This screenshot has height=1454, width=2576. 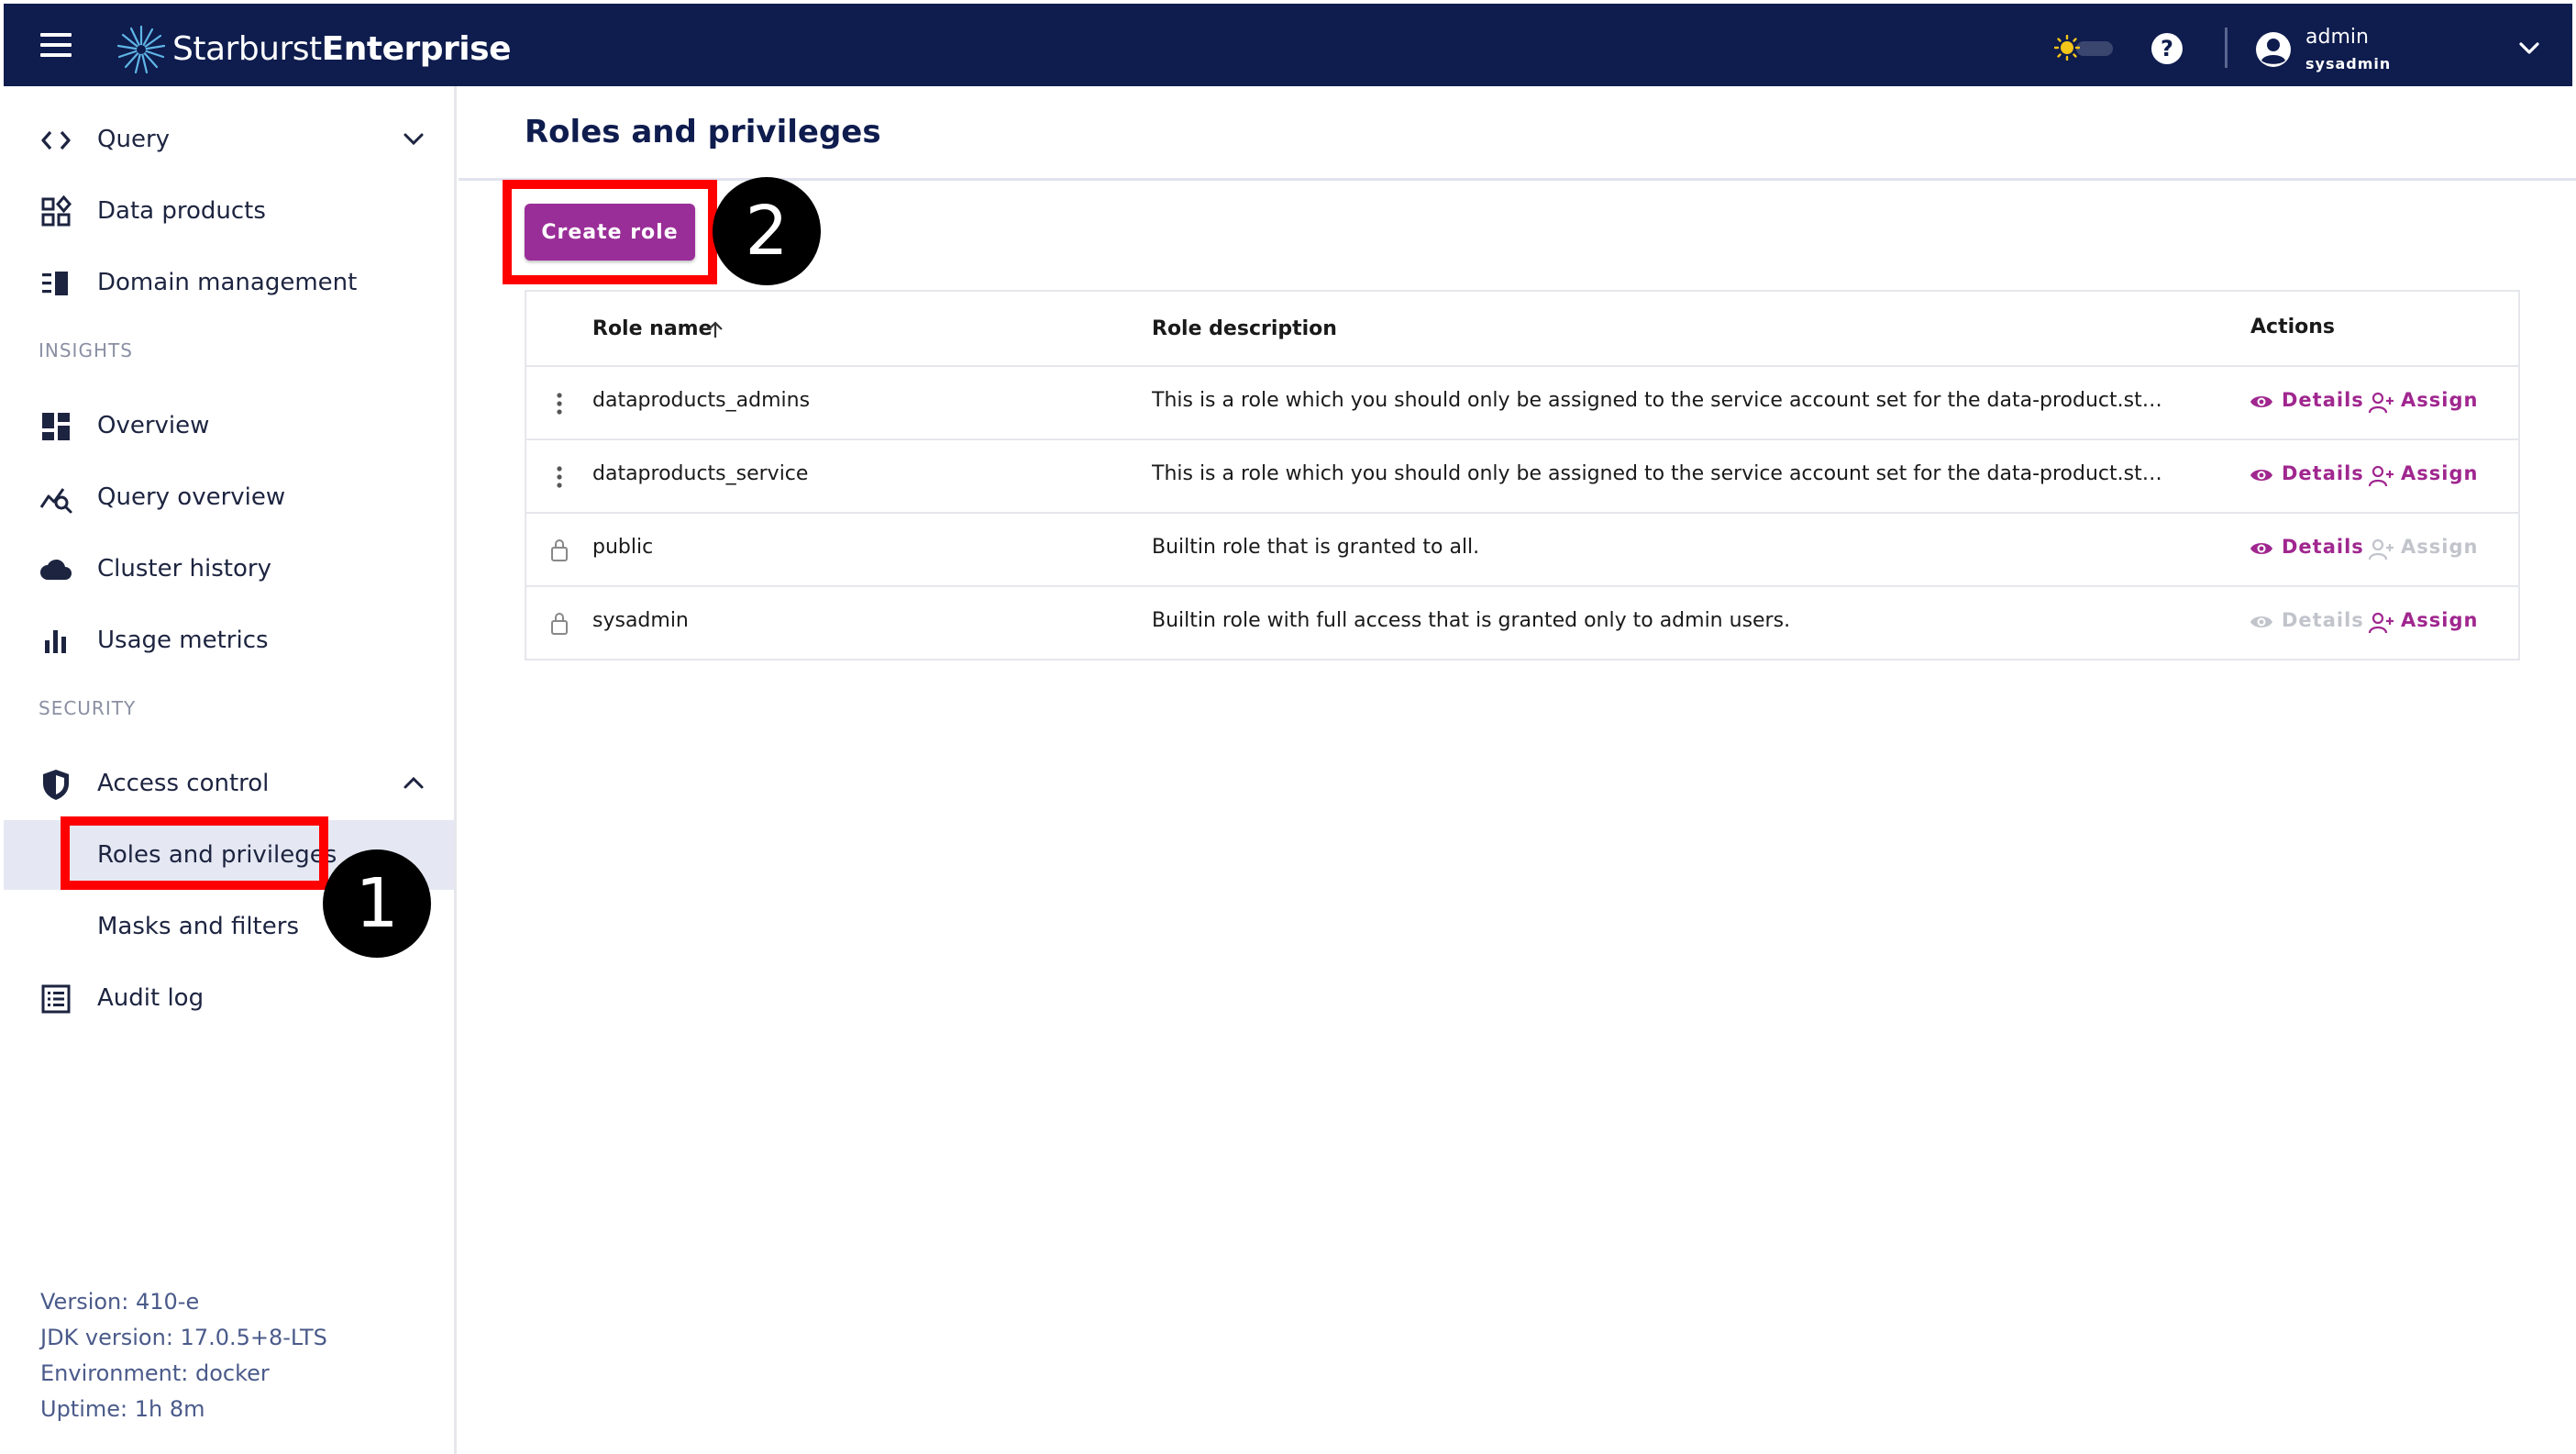 I want to click on sidebar-item-overview: Overview, so click(x=229, y=426).